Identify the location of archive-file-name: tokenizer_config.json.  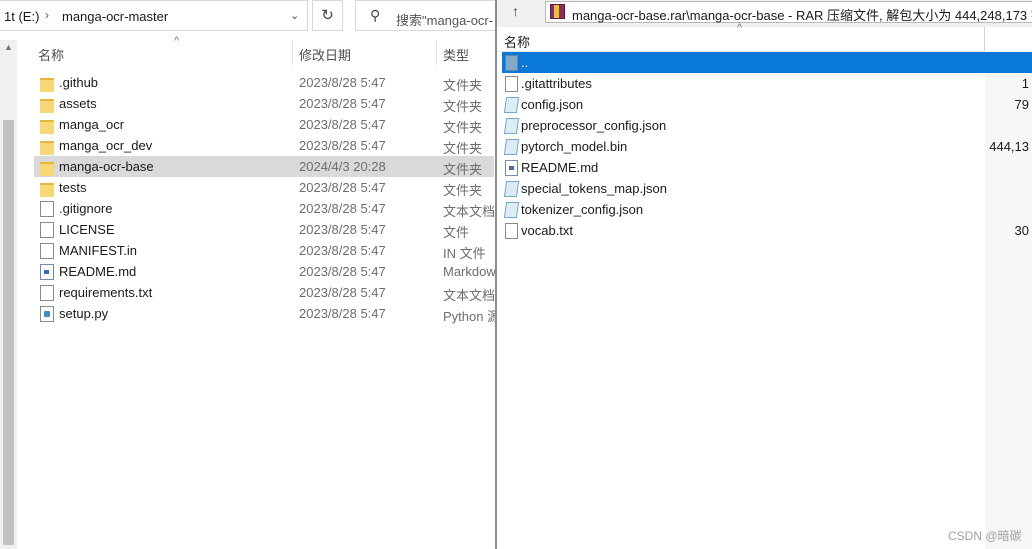
(582, 209).